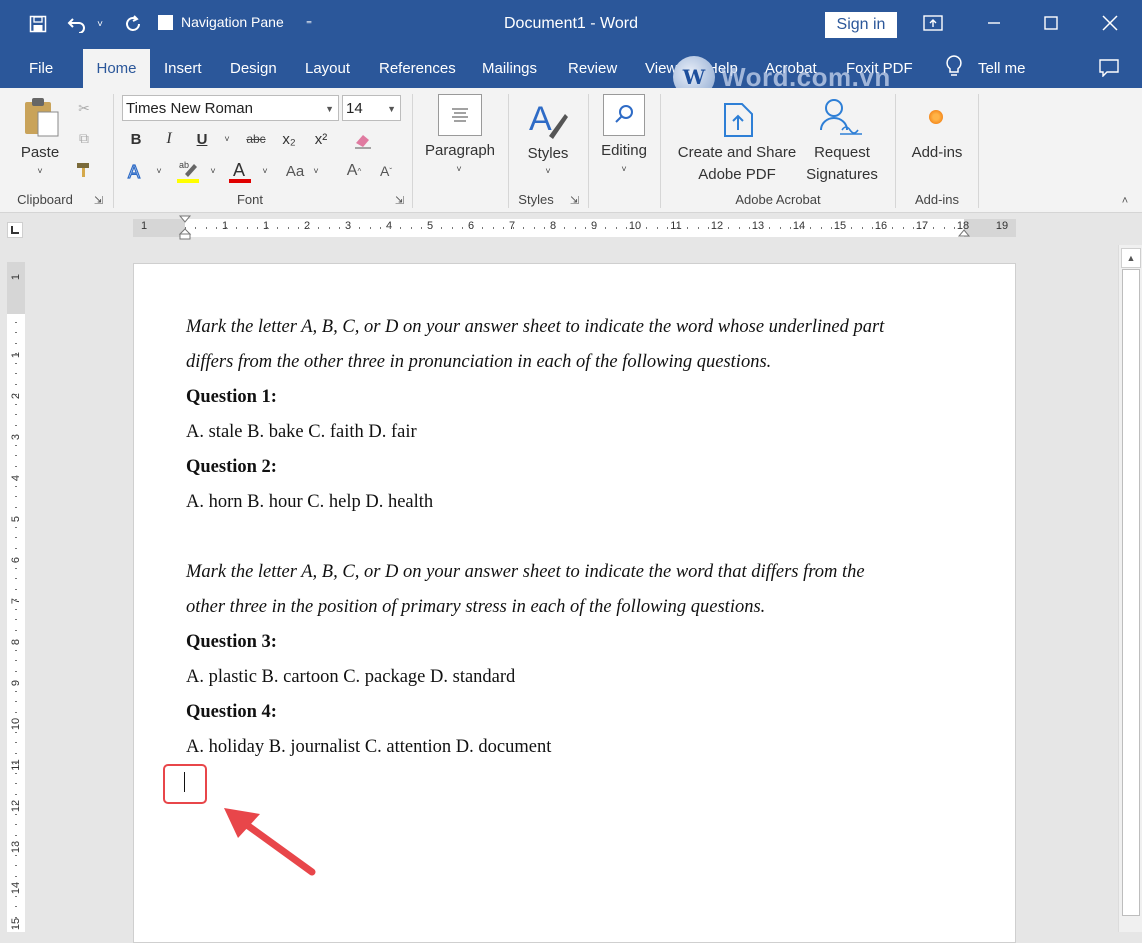 The height and width of the screenshot is (943, 1142). What do you see at coordinates (253, 68) in the screenshot?
I see `tab-design: Design` at bounding box center [253, 68].